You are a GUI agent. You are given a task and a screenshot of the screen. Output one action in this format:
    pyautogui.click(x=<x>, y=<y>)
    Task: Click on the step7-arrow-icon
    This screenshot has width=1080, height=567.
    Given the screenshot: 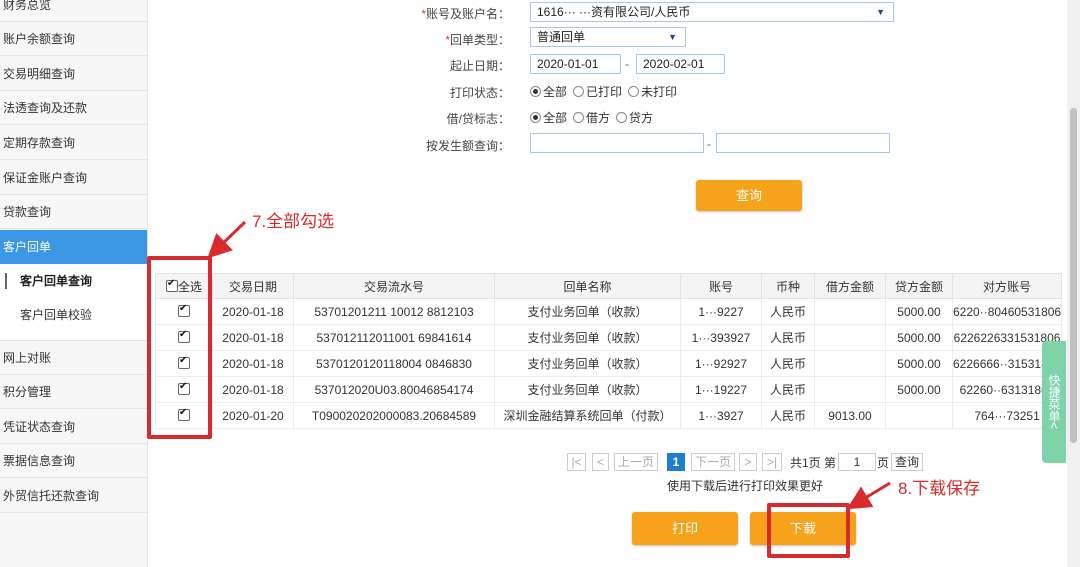 What is the action you would take?
    pyautogui.click(x=227, y=239)
    